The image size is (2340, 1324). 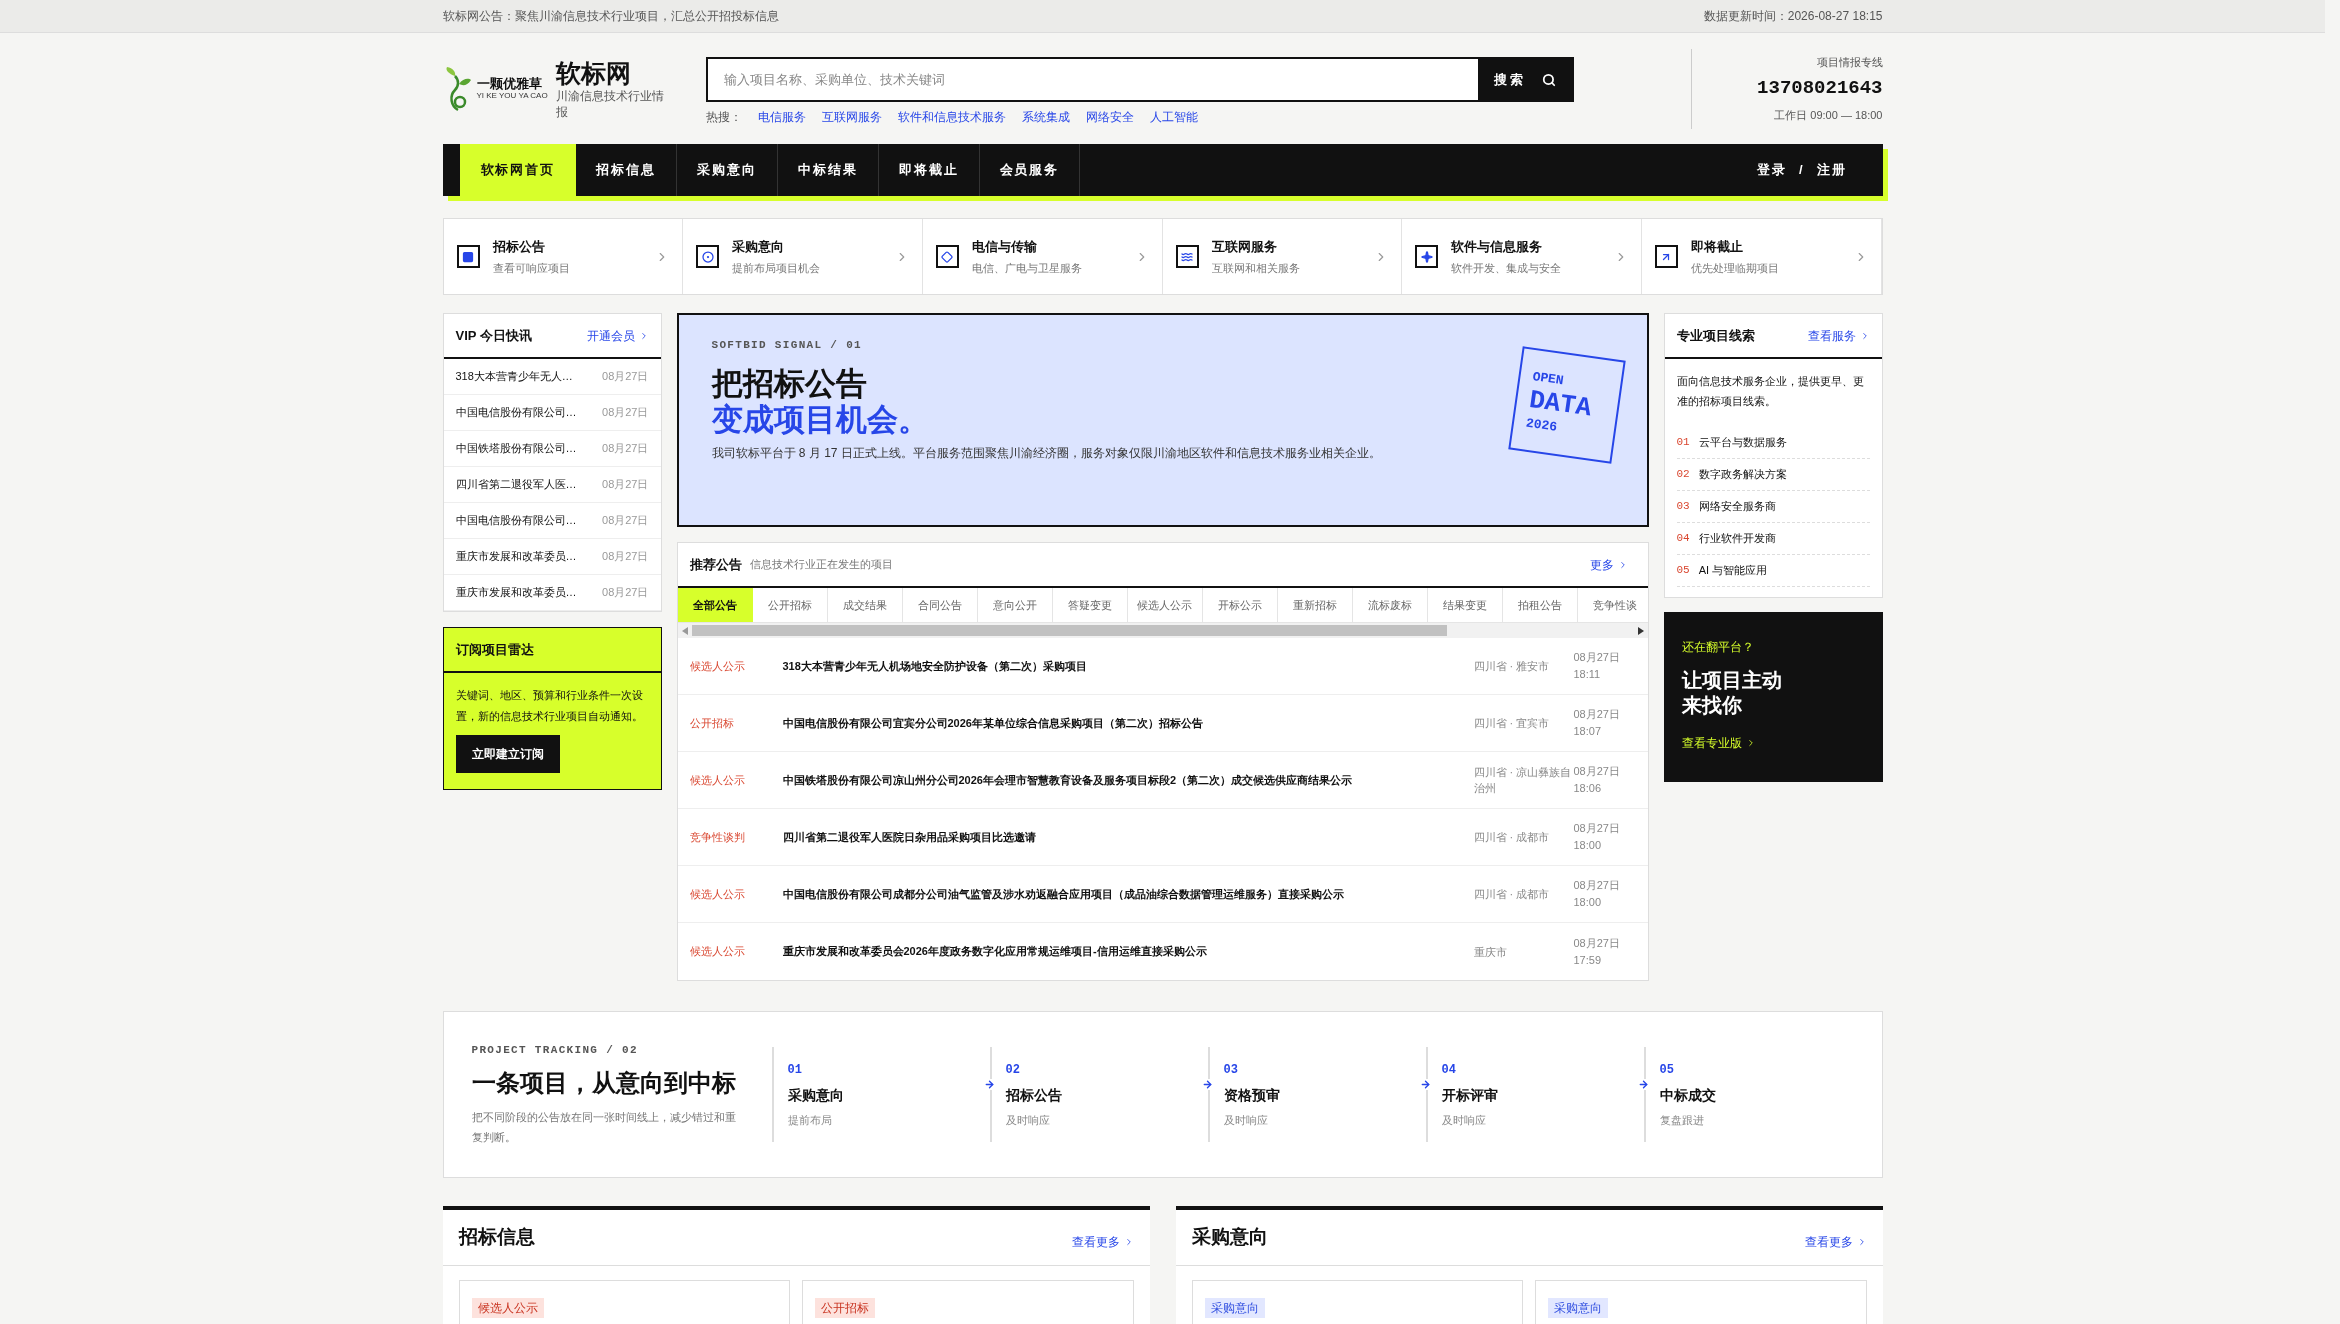 I want to click on step-title: 开标评审, so click(x=1470, y=1095).